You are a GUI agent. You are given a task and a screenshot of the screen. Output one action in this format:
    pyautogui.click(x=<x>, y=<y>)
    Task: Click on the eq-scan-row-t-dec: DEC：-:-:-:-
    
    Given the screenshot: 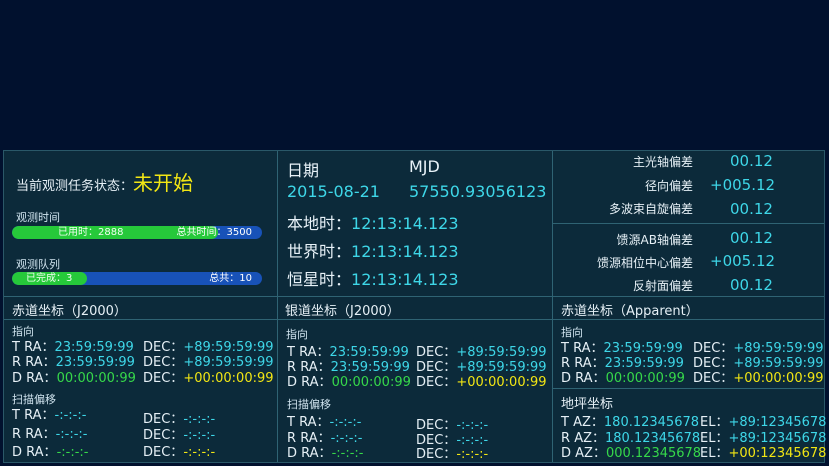 What is the action you would take?
    pyautogui.click(x=179, y=420)
    